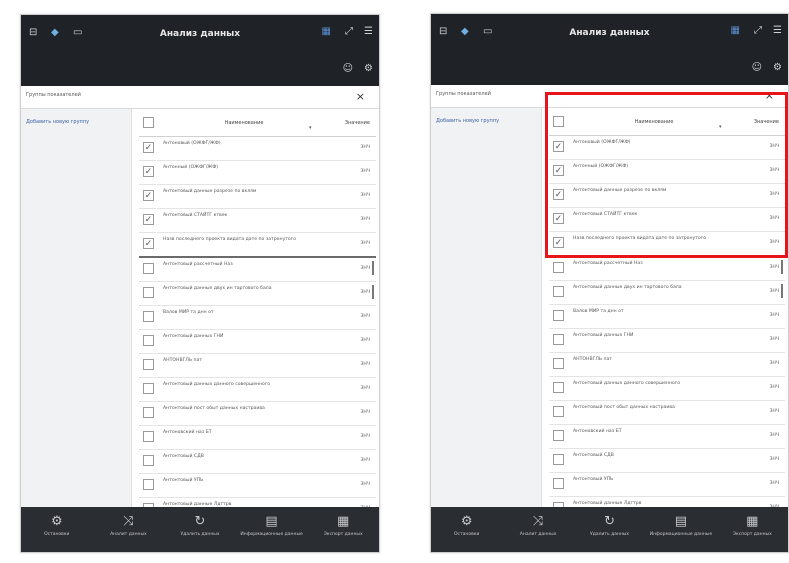 The height and width of the screenshot is (563, 789). I want to click on row-name: Антоновский наз БТ, so click(597, 431).